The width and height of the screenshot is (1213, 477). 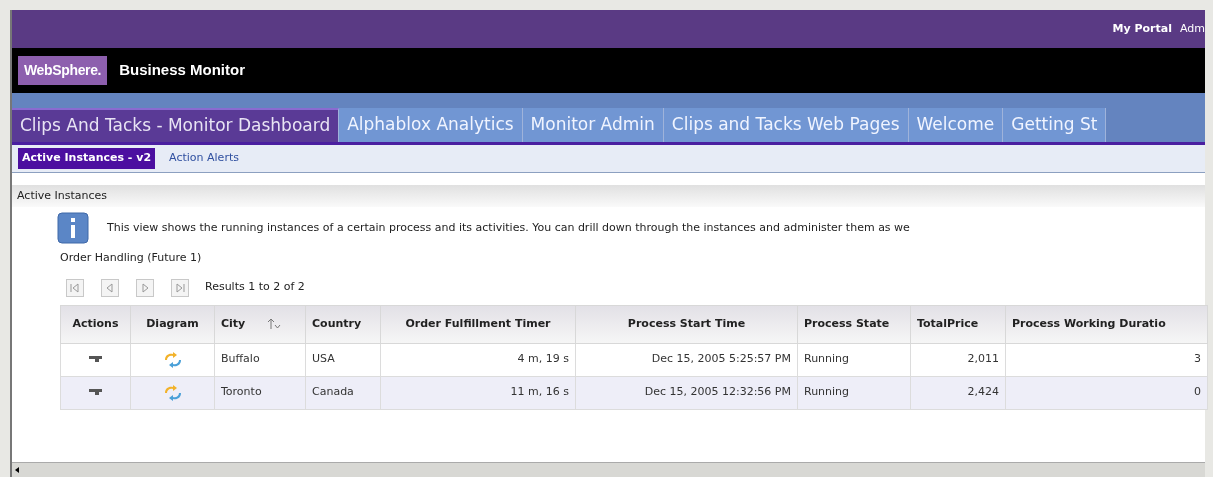 What do you see at coordinates (958, 324) in the screenshot?
I see `column-header: TotalPrice` at bounding box center [958, 324].